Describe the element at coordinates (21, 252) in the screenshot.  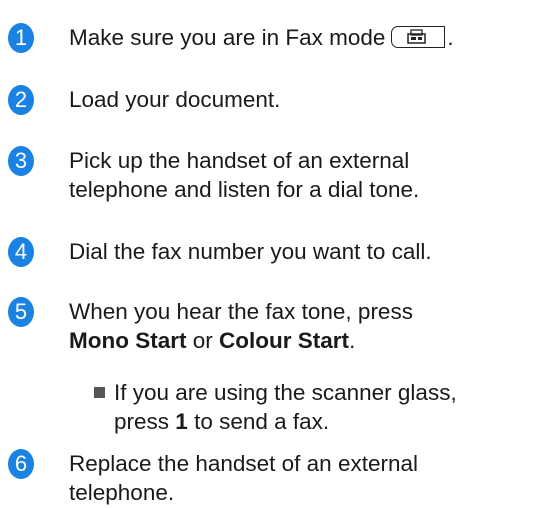
I see `step-number-4: 4` at that location.